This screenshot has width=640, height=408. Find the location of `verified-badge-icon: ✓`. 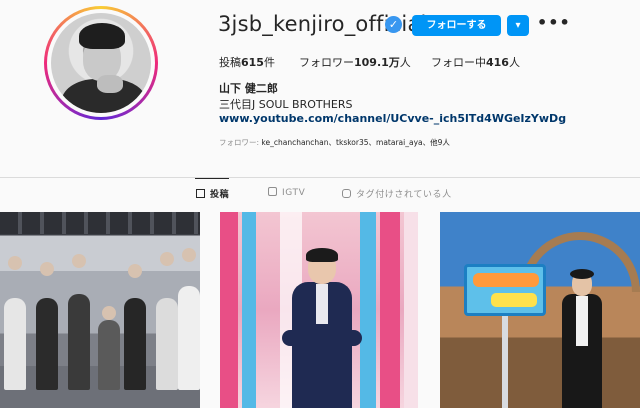

verified-badge-icon: ✓ is located at coordinates (393, 24).